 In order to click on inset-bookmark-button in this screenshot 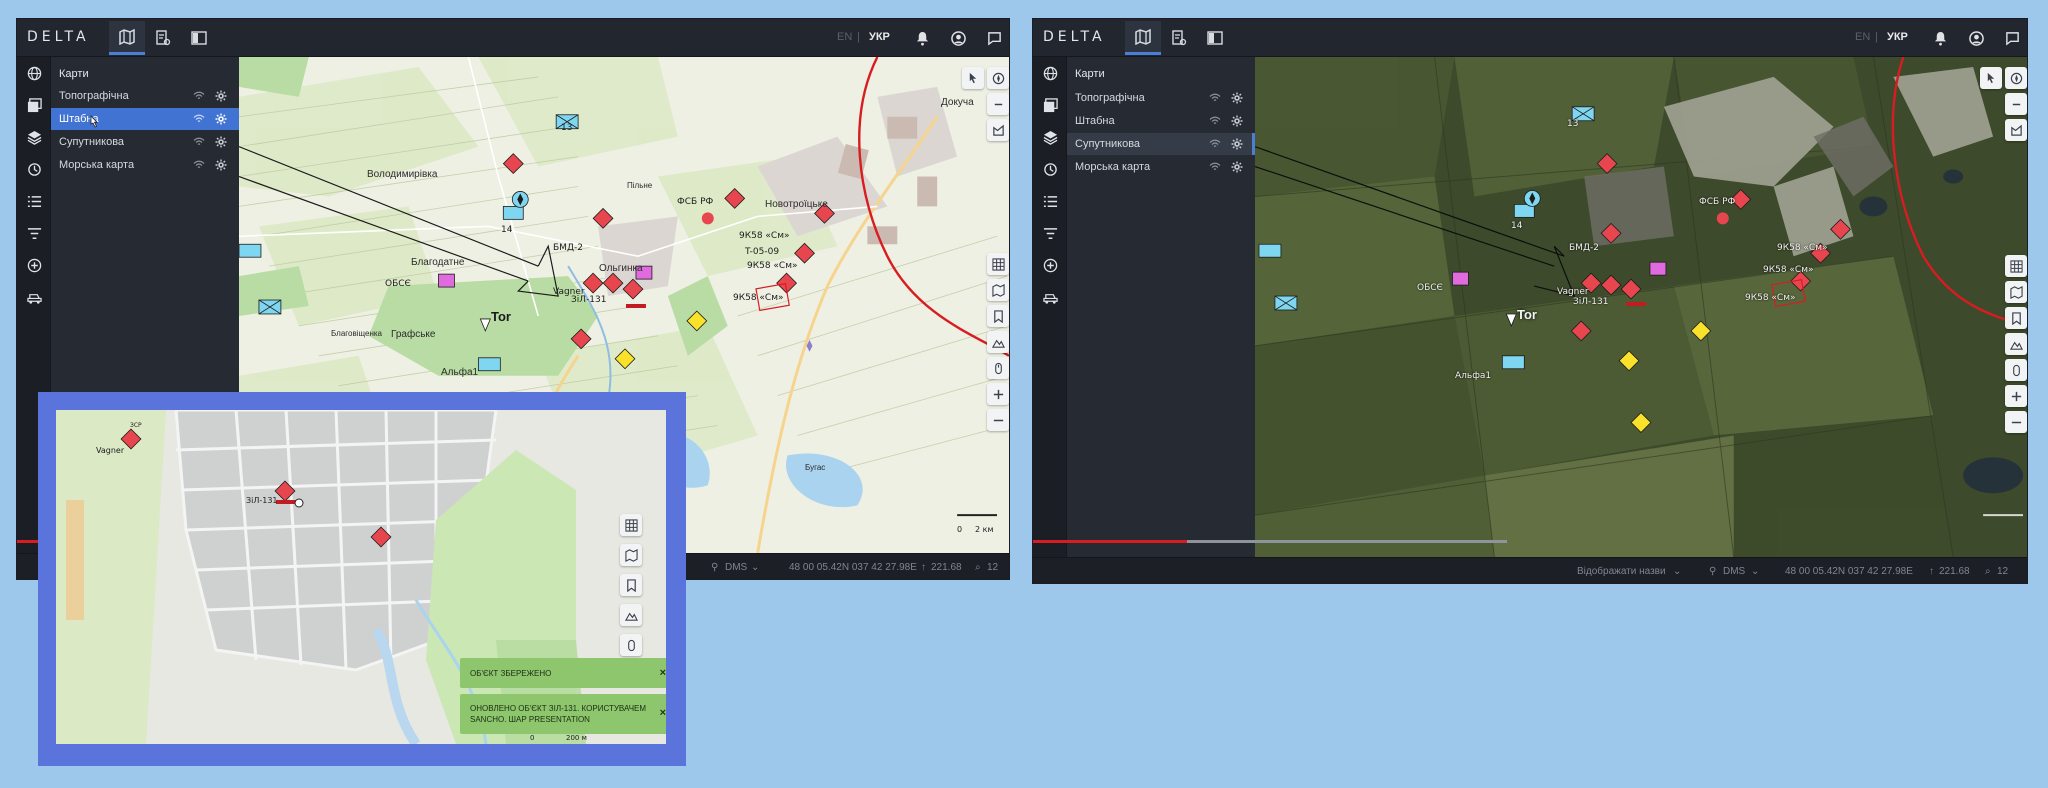, I will do `click(631, 585)`.